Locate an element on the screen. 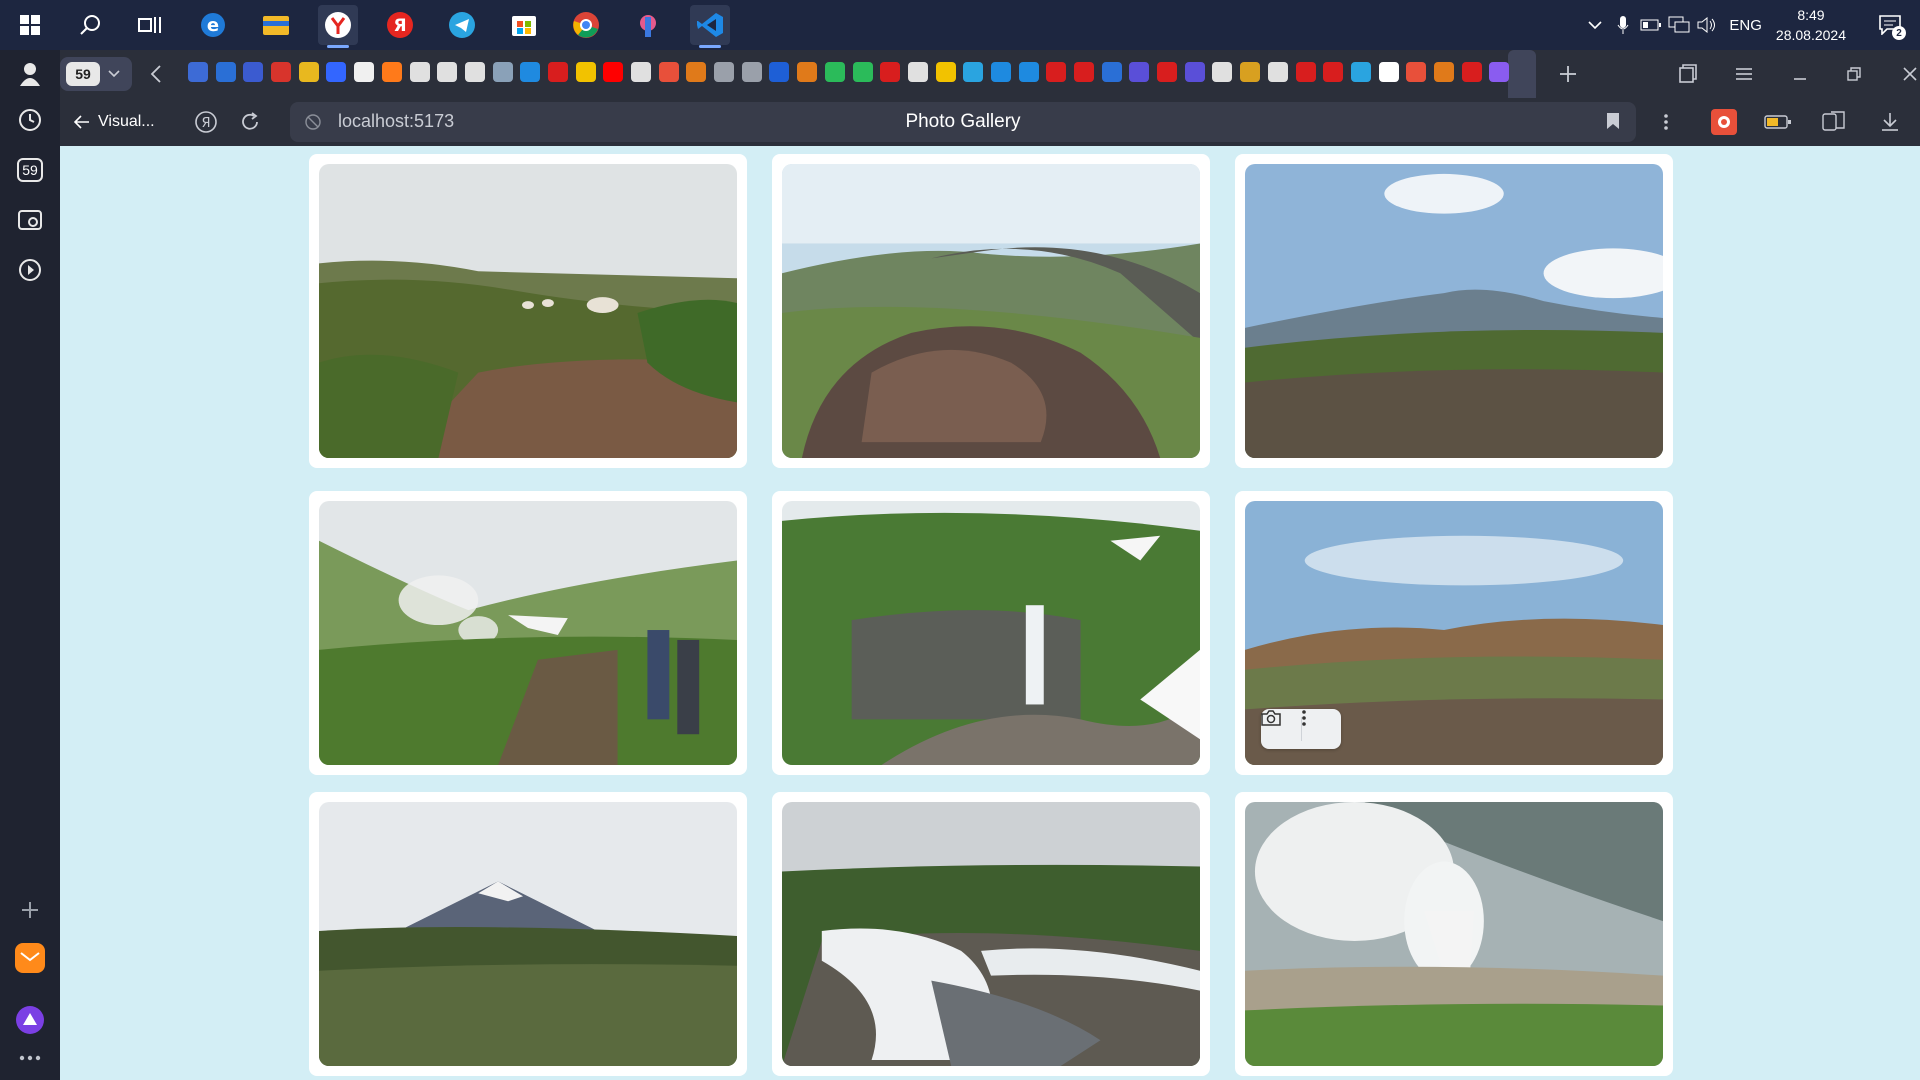 Image resolution: width=1920 pixels, height=1080 pixels. collections-icon is located at coordinates (1688, 74).